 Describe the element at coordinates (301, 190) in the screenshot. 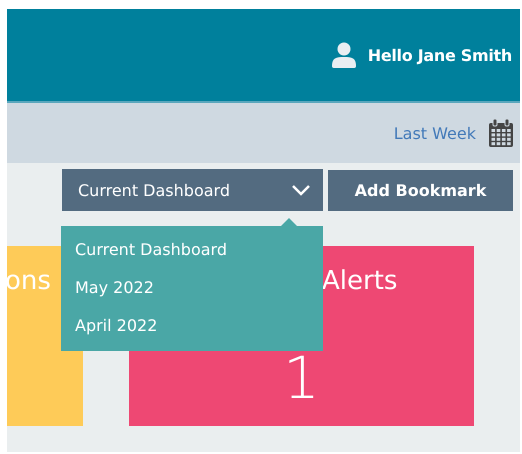

I see `chevron-down-icon` at that location.